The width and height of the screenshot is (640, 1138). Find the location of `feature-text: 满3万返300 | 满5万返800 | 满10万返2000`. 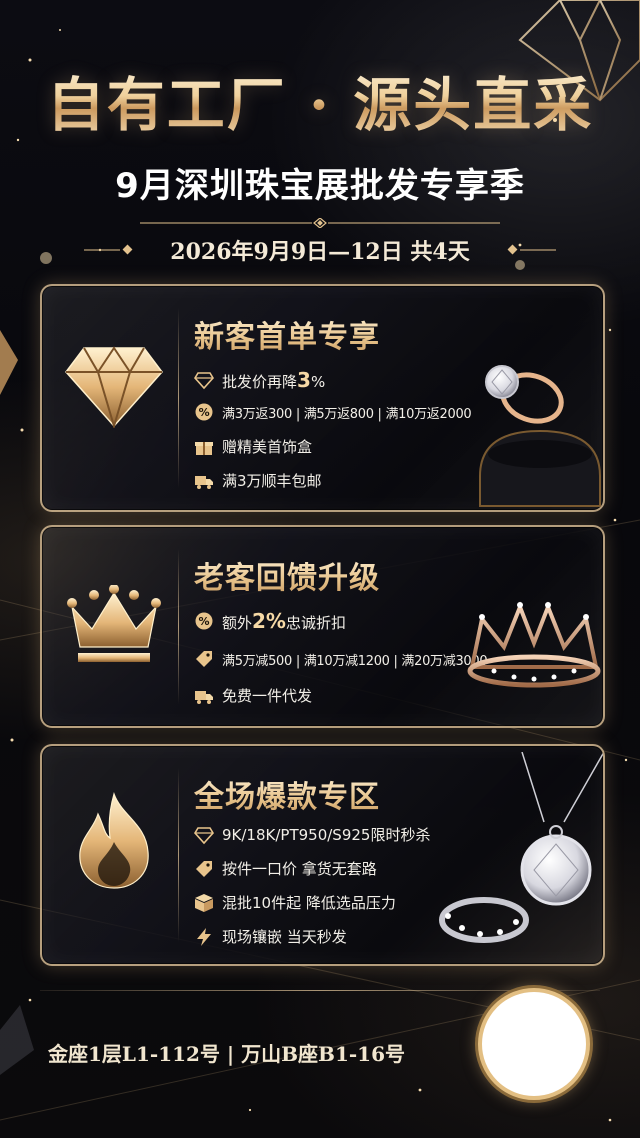

feature-text: 满3万返300 | 满5万返800 | 满10万返2000 is located at coordinates (347, 414).